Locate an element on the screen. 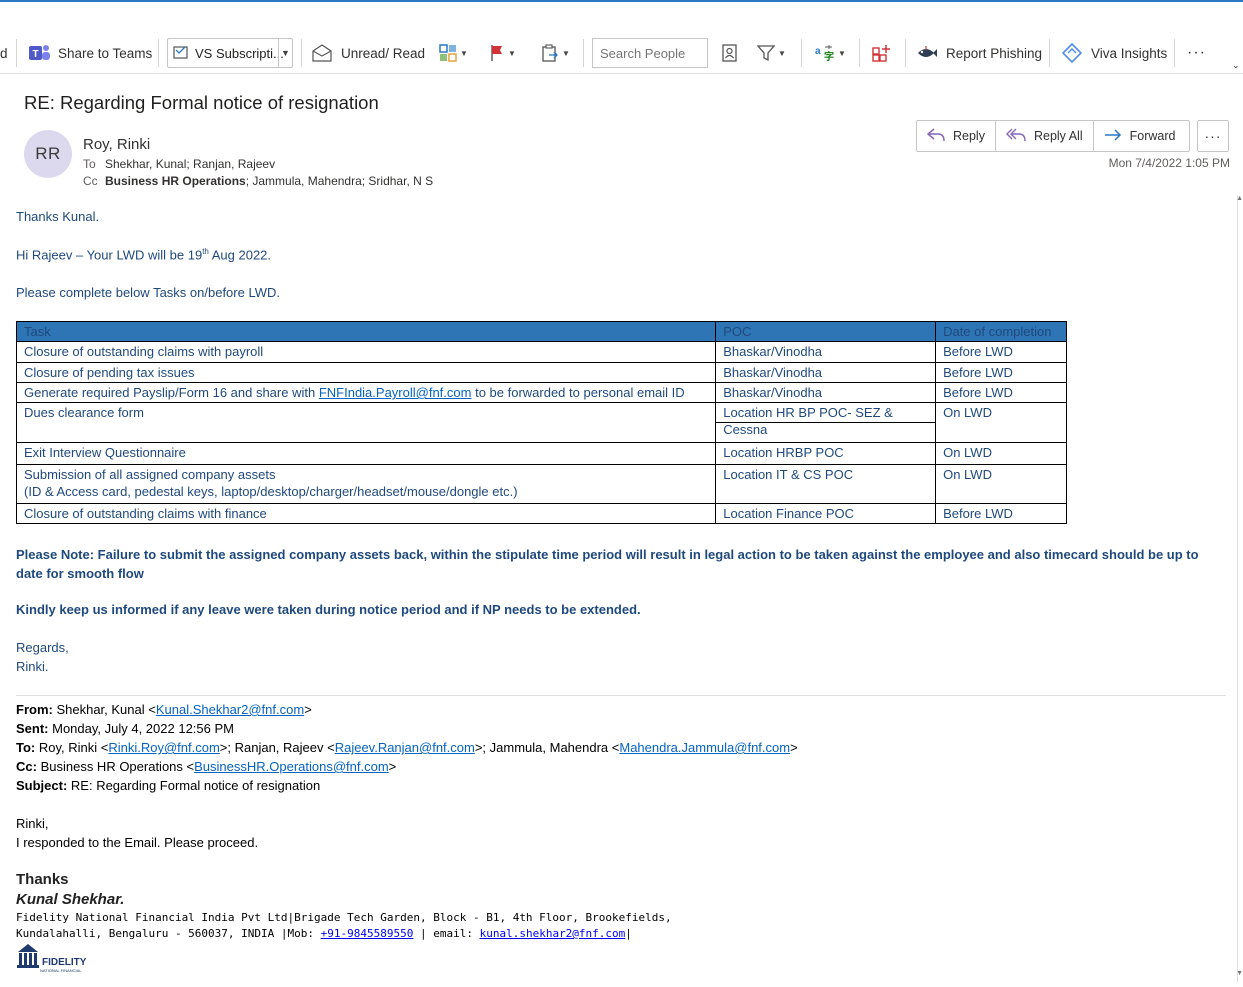  sig-end: | is located at coordinates (628, 933).